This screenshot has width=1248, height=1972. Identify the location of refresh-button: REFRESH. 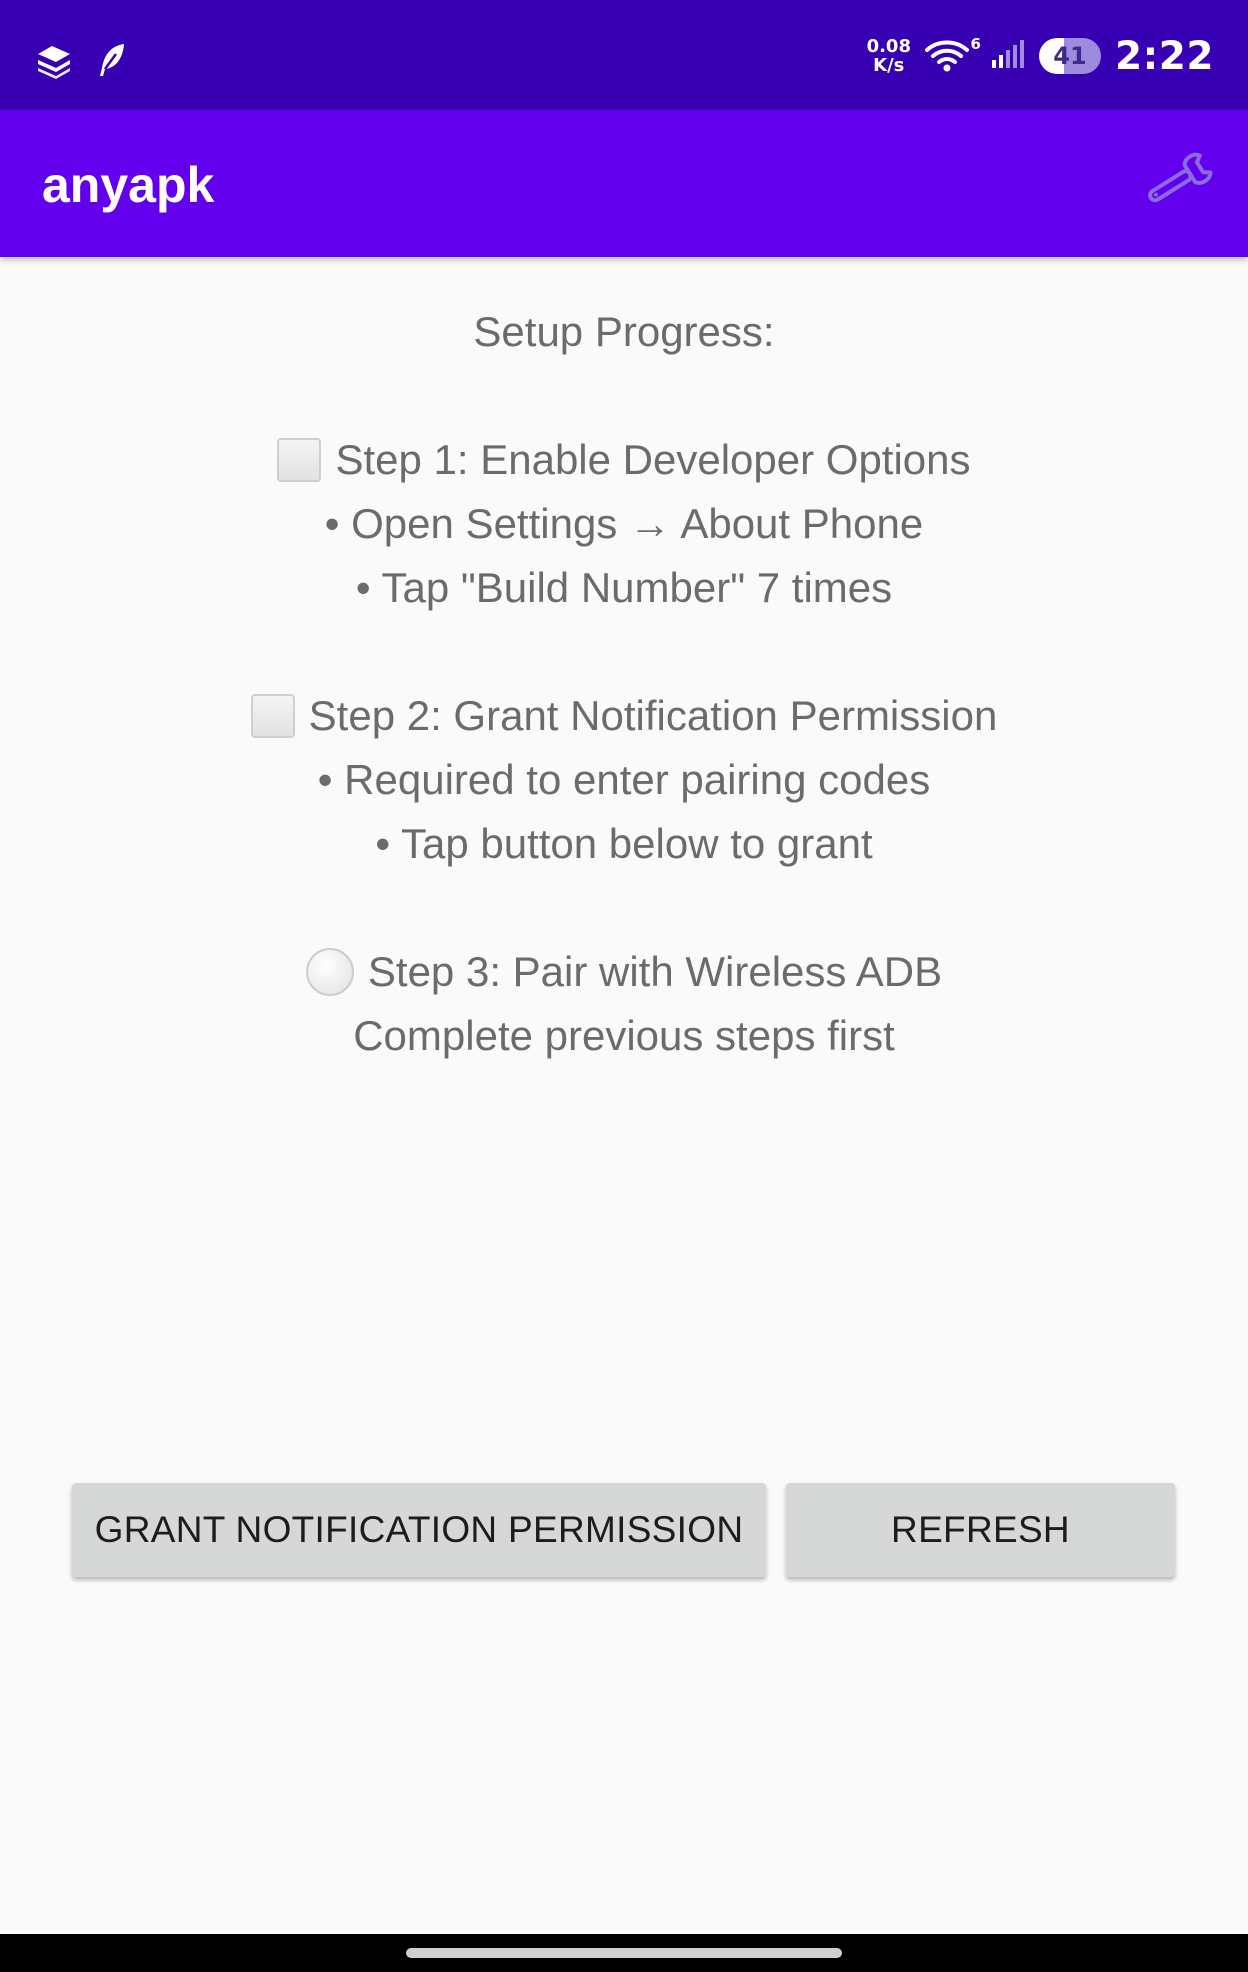
(980, 1530).